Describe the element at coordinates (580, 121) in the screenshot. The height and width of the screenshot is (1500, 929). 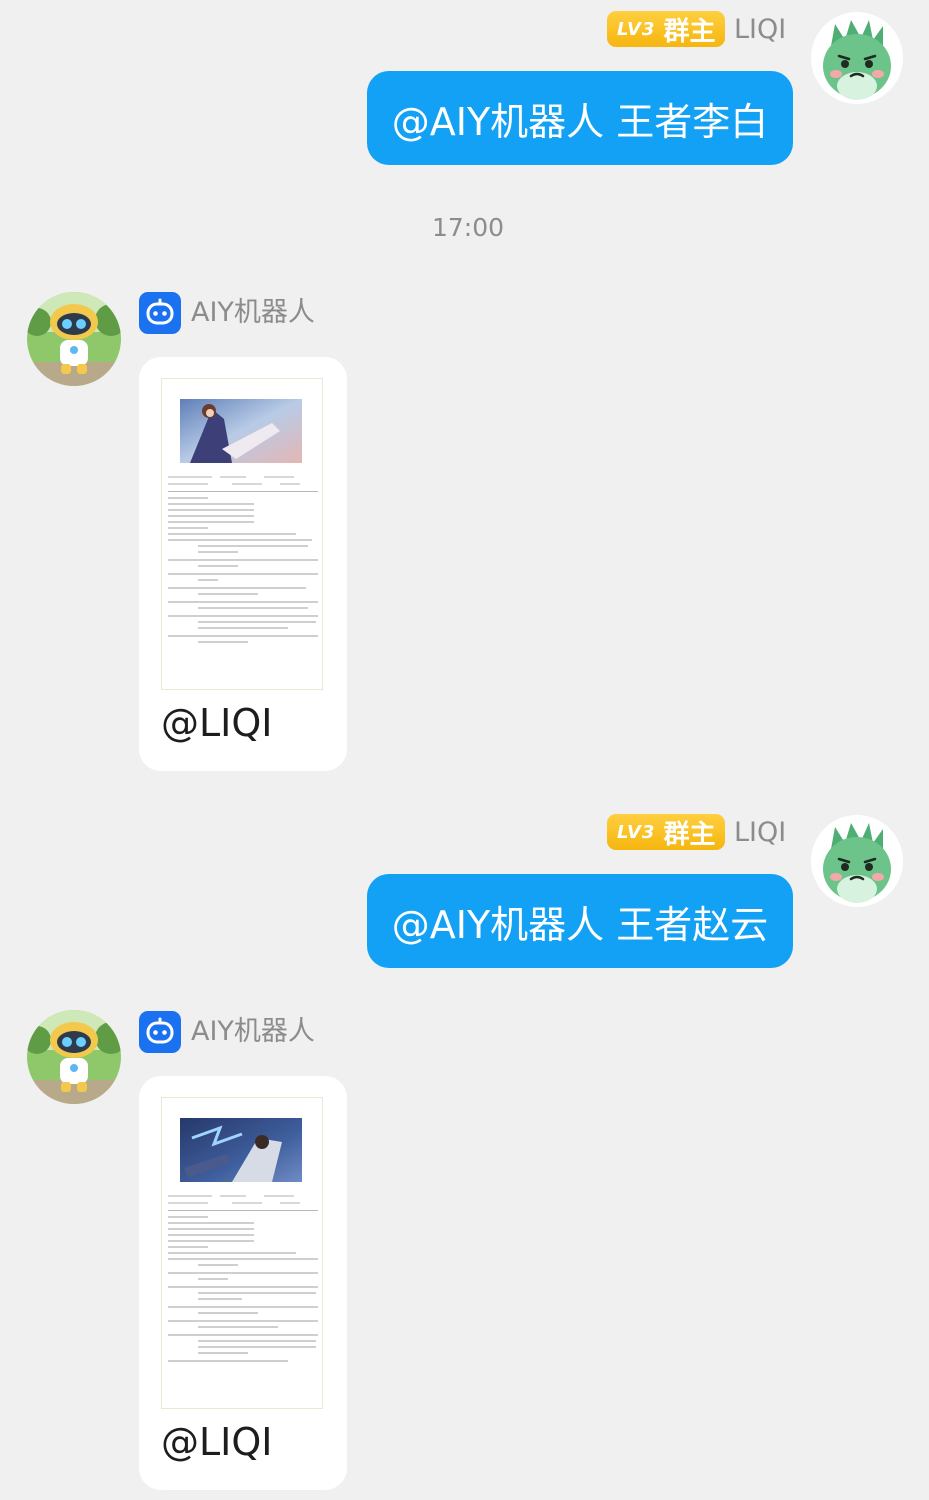
I see `message-text: @AIY机器人 王者李白` at that location.